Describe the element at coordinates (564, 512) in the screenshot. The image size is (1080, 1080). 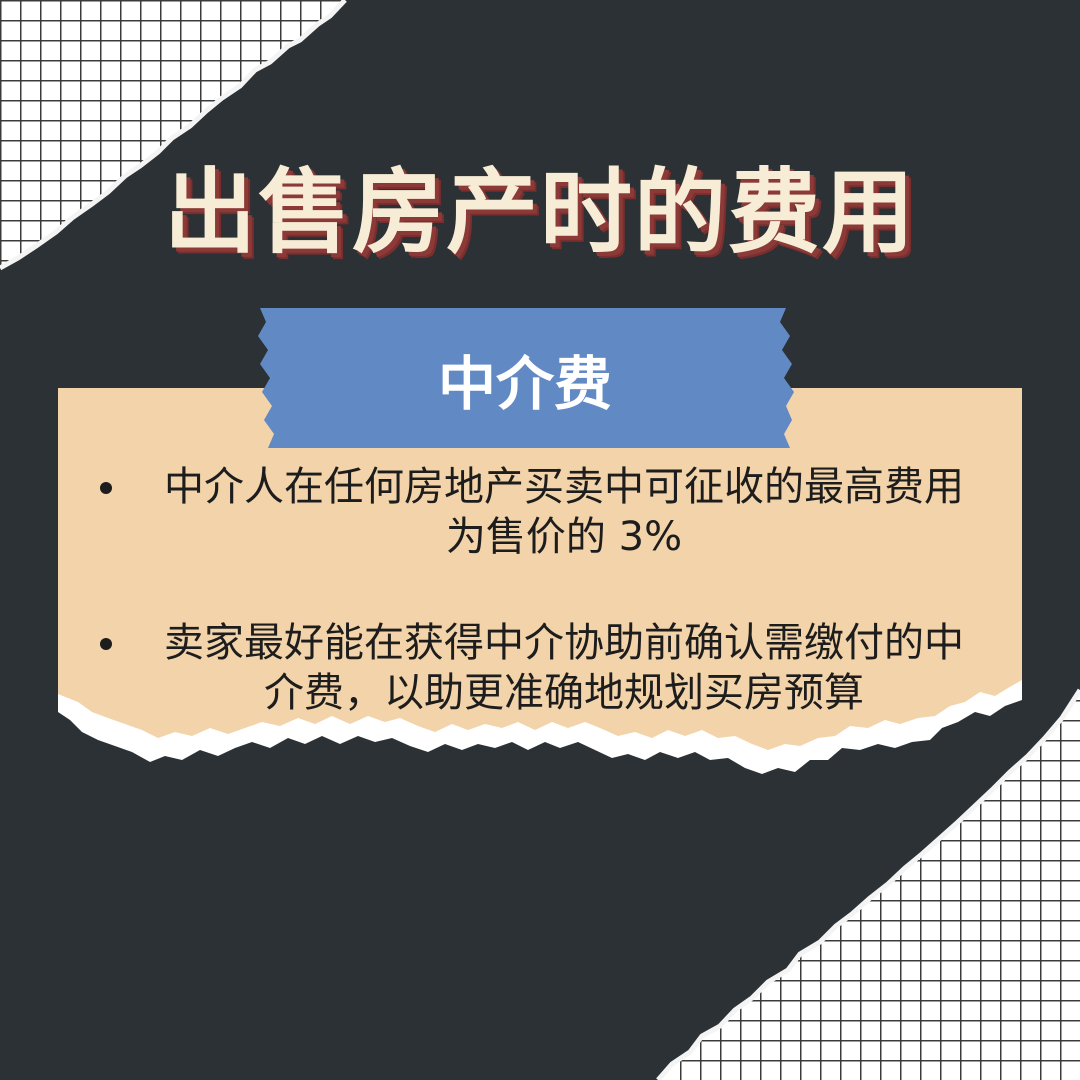
I see `bullet-text: 中介人在任何房地产买卖中可征收的最高费用为售价的 3%` at that location.